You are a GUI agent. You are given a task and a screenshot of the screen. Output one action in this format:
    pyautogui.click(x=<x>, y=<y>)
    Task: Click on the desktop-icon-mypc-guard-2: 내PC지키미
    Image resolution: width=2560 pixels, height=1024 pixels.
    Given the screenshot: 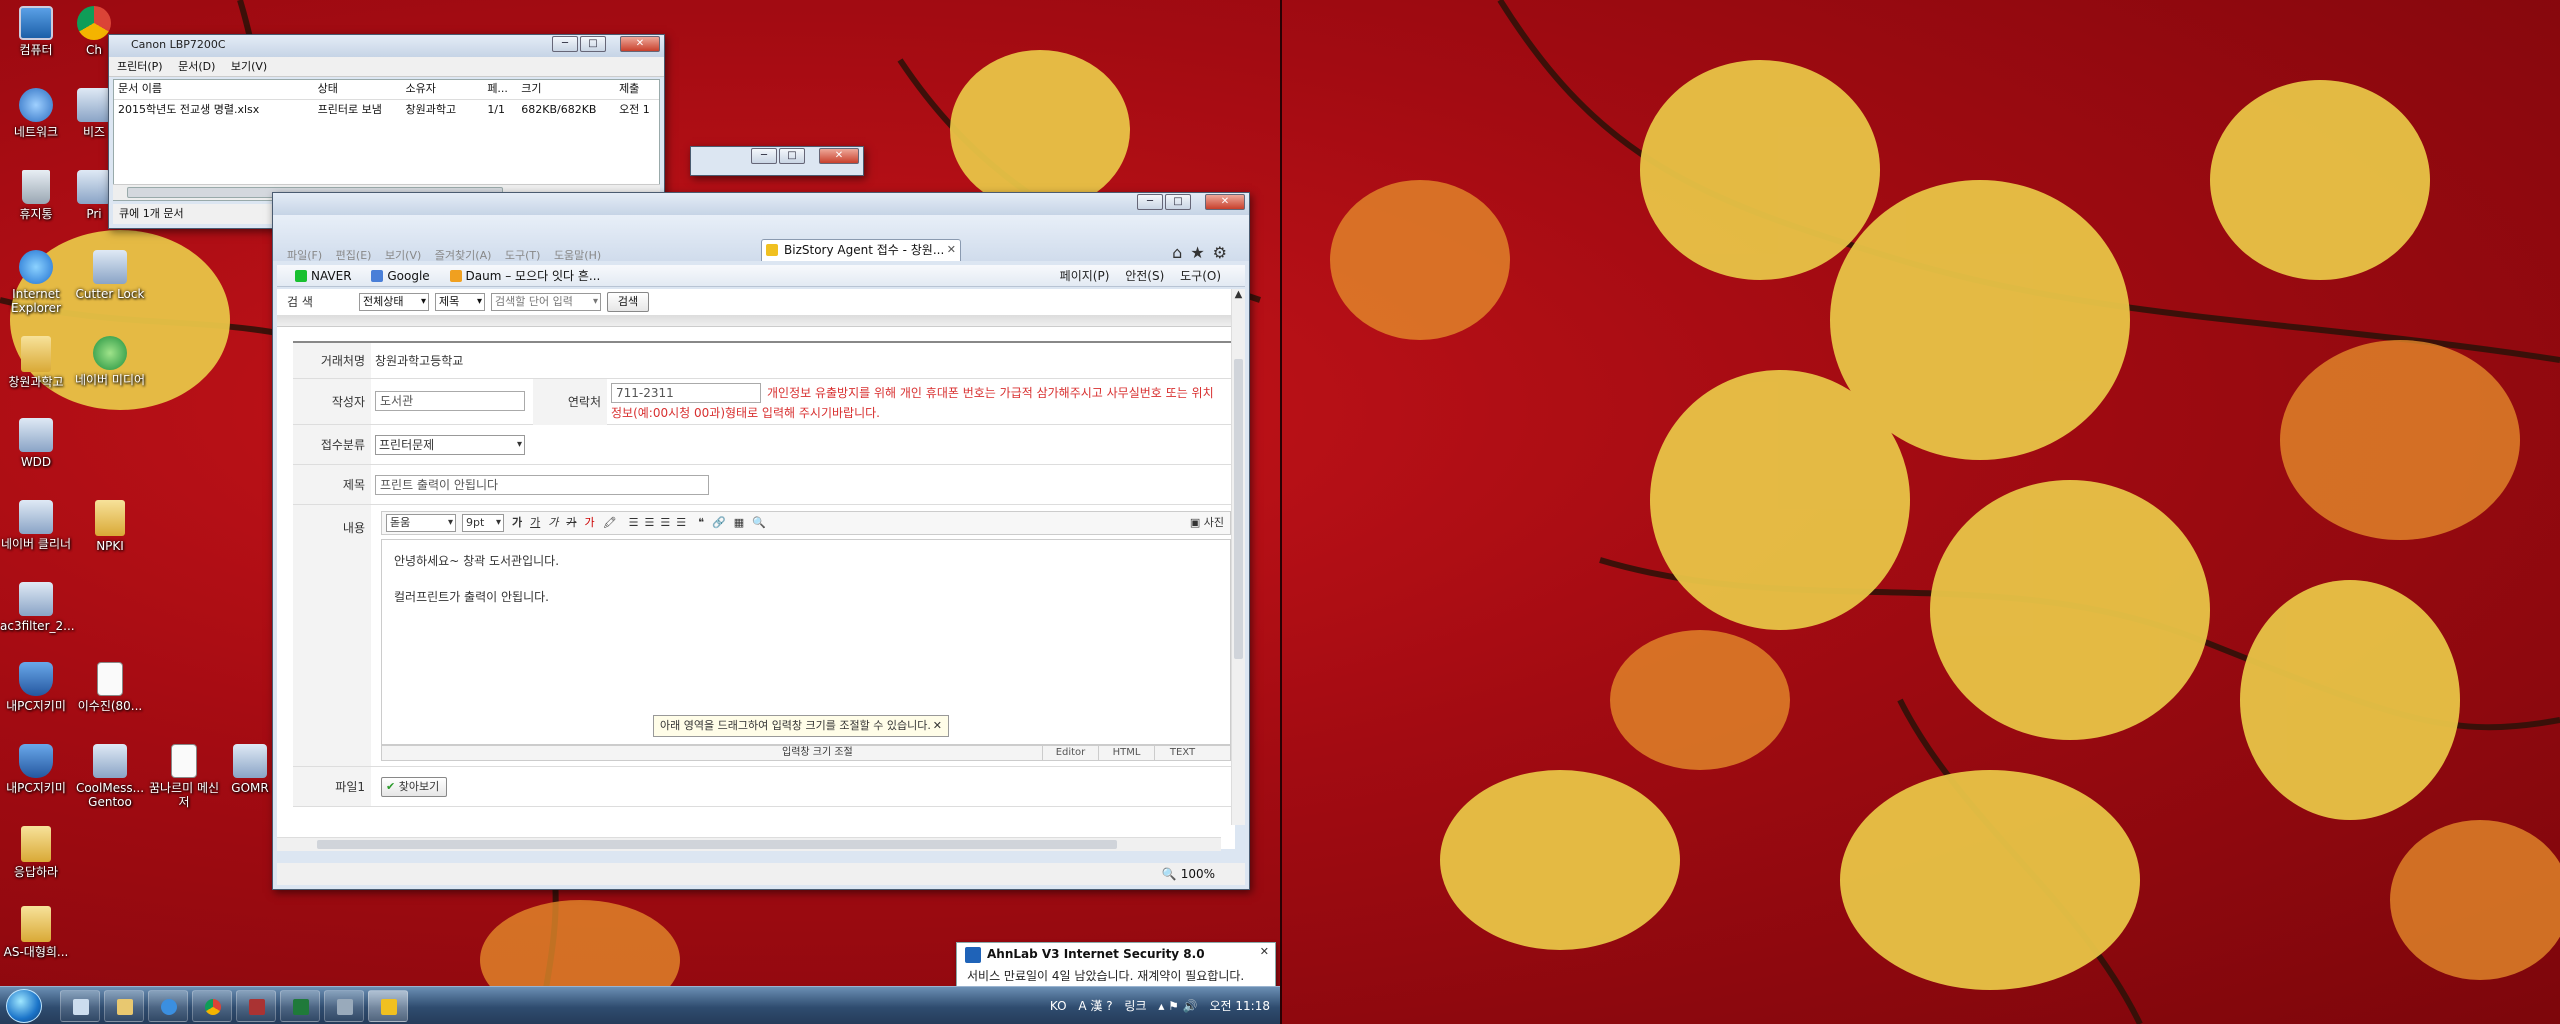 What is the action you would take?
    pyautogui.click(x=36, y=769)
    